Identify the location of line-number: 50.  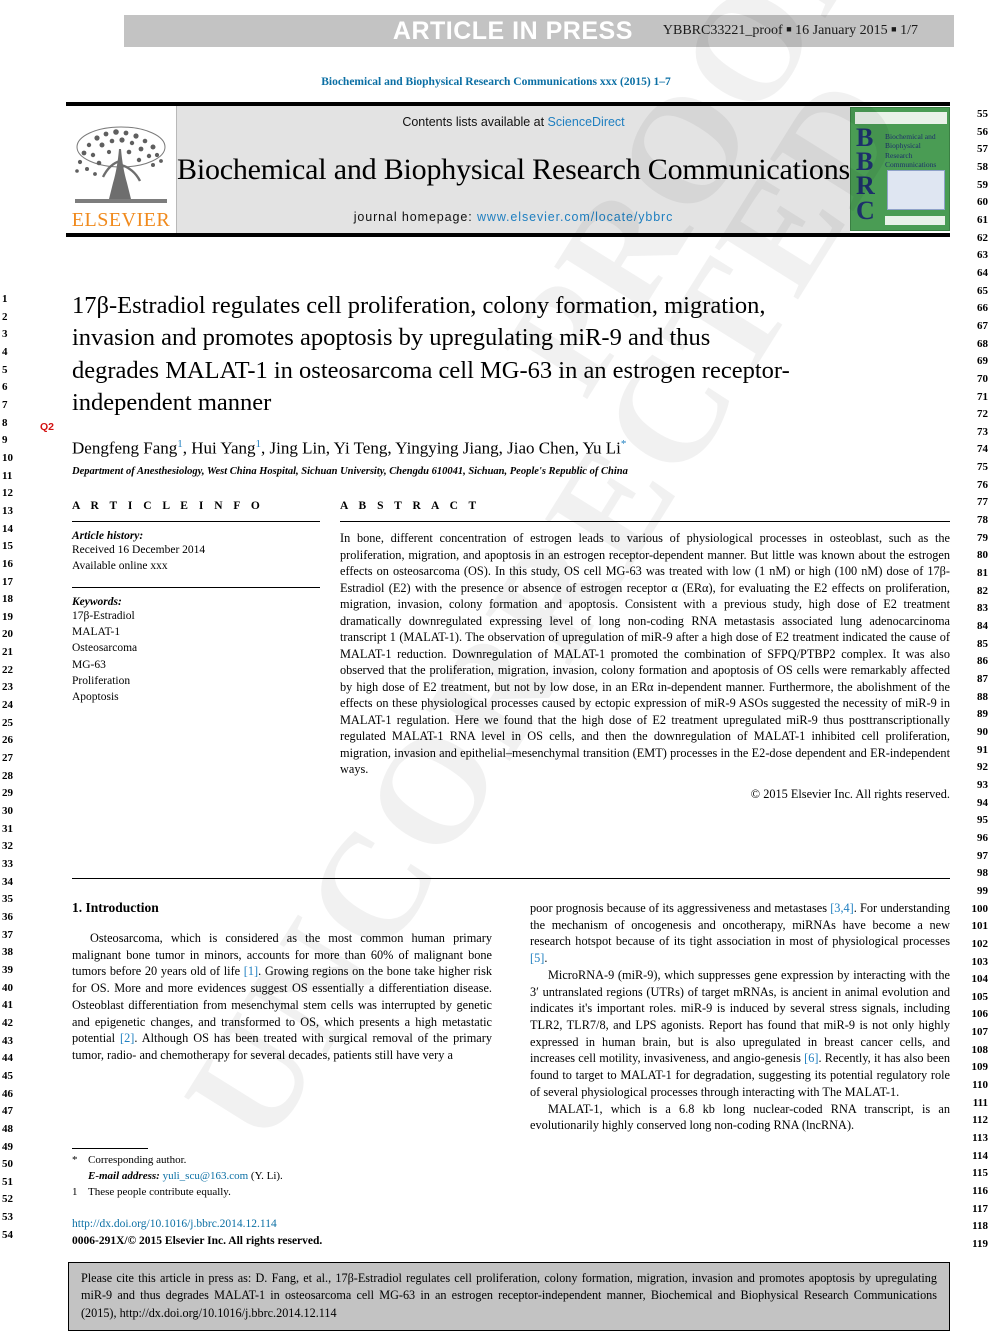
(7, 1164).